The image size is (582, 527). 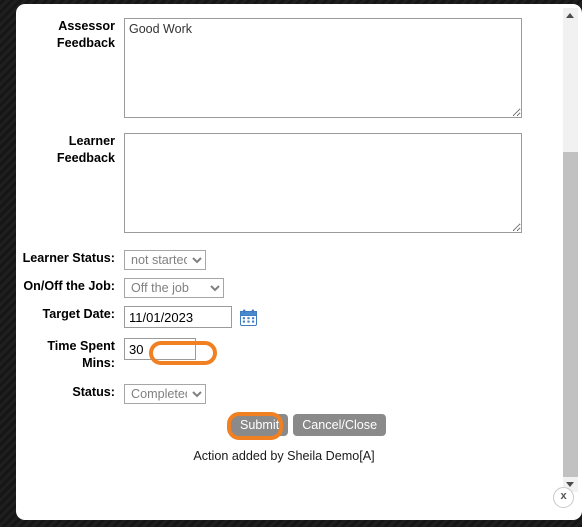 I want to click on learner-status-select: not started, so click(x=165, y=260).